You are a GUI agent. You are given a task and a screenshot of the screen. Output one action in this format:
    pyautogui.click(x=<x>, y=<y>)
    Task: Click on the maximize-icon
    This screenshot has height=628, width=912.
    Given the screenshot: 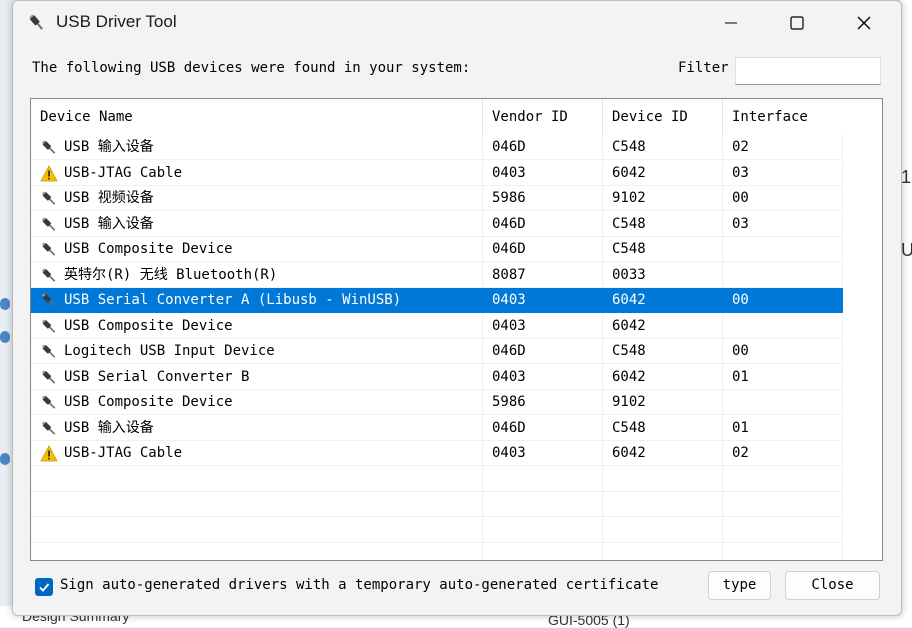 What is the action you would take?
    pyautogui.click(x=797, y=23)
    